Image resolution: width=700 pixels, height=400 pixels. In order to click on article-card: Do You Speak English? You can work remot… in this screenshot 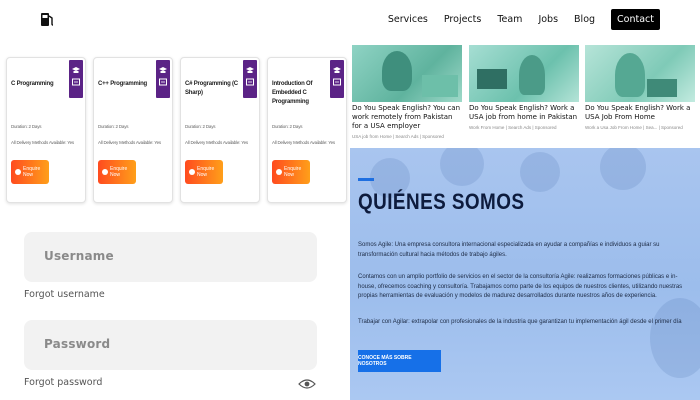, I will do `click(407, 92)`.